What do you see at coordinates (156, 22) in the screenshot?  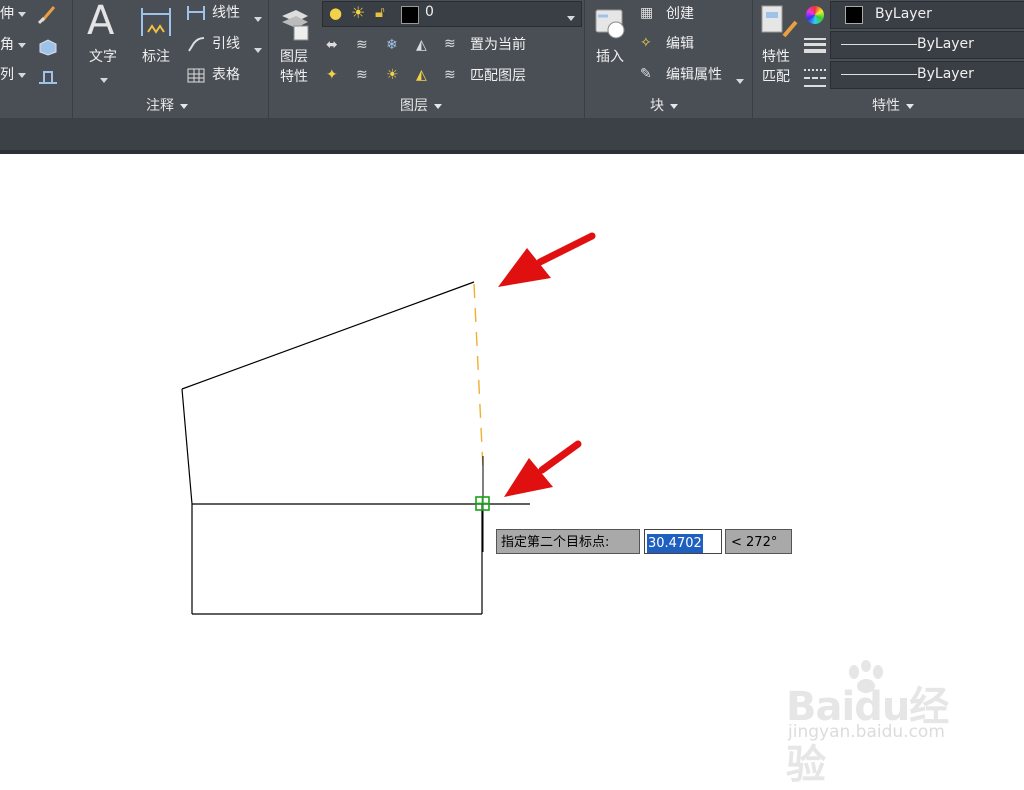 I see `dimension-icon` at bounding box center [156, 22].